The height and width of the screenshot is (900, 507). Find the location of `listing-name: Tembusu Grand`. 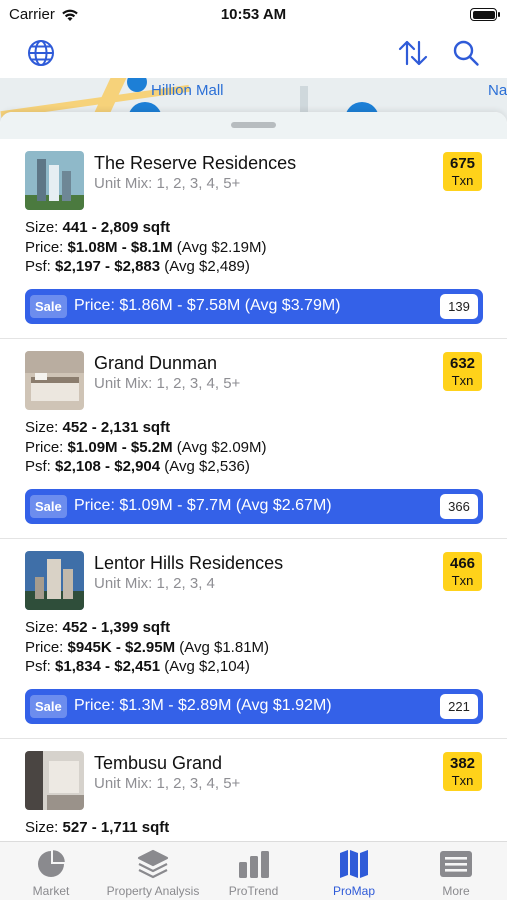

listing-name: Tembusu Grand is located at coordinates (158, 763).